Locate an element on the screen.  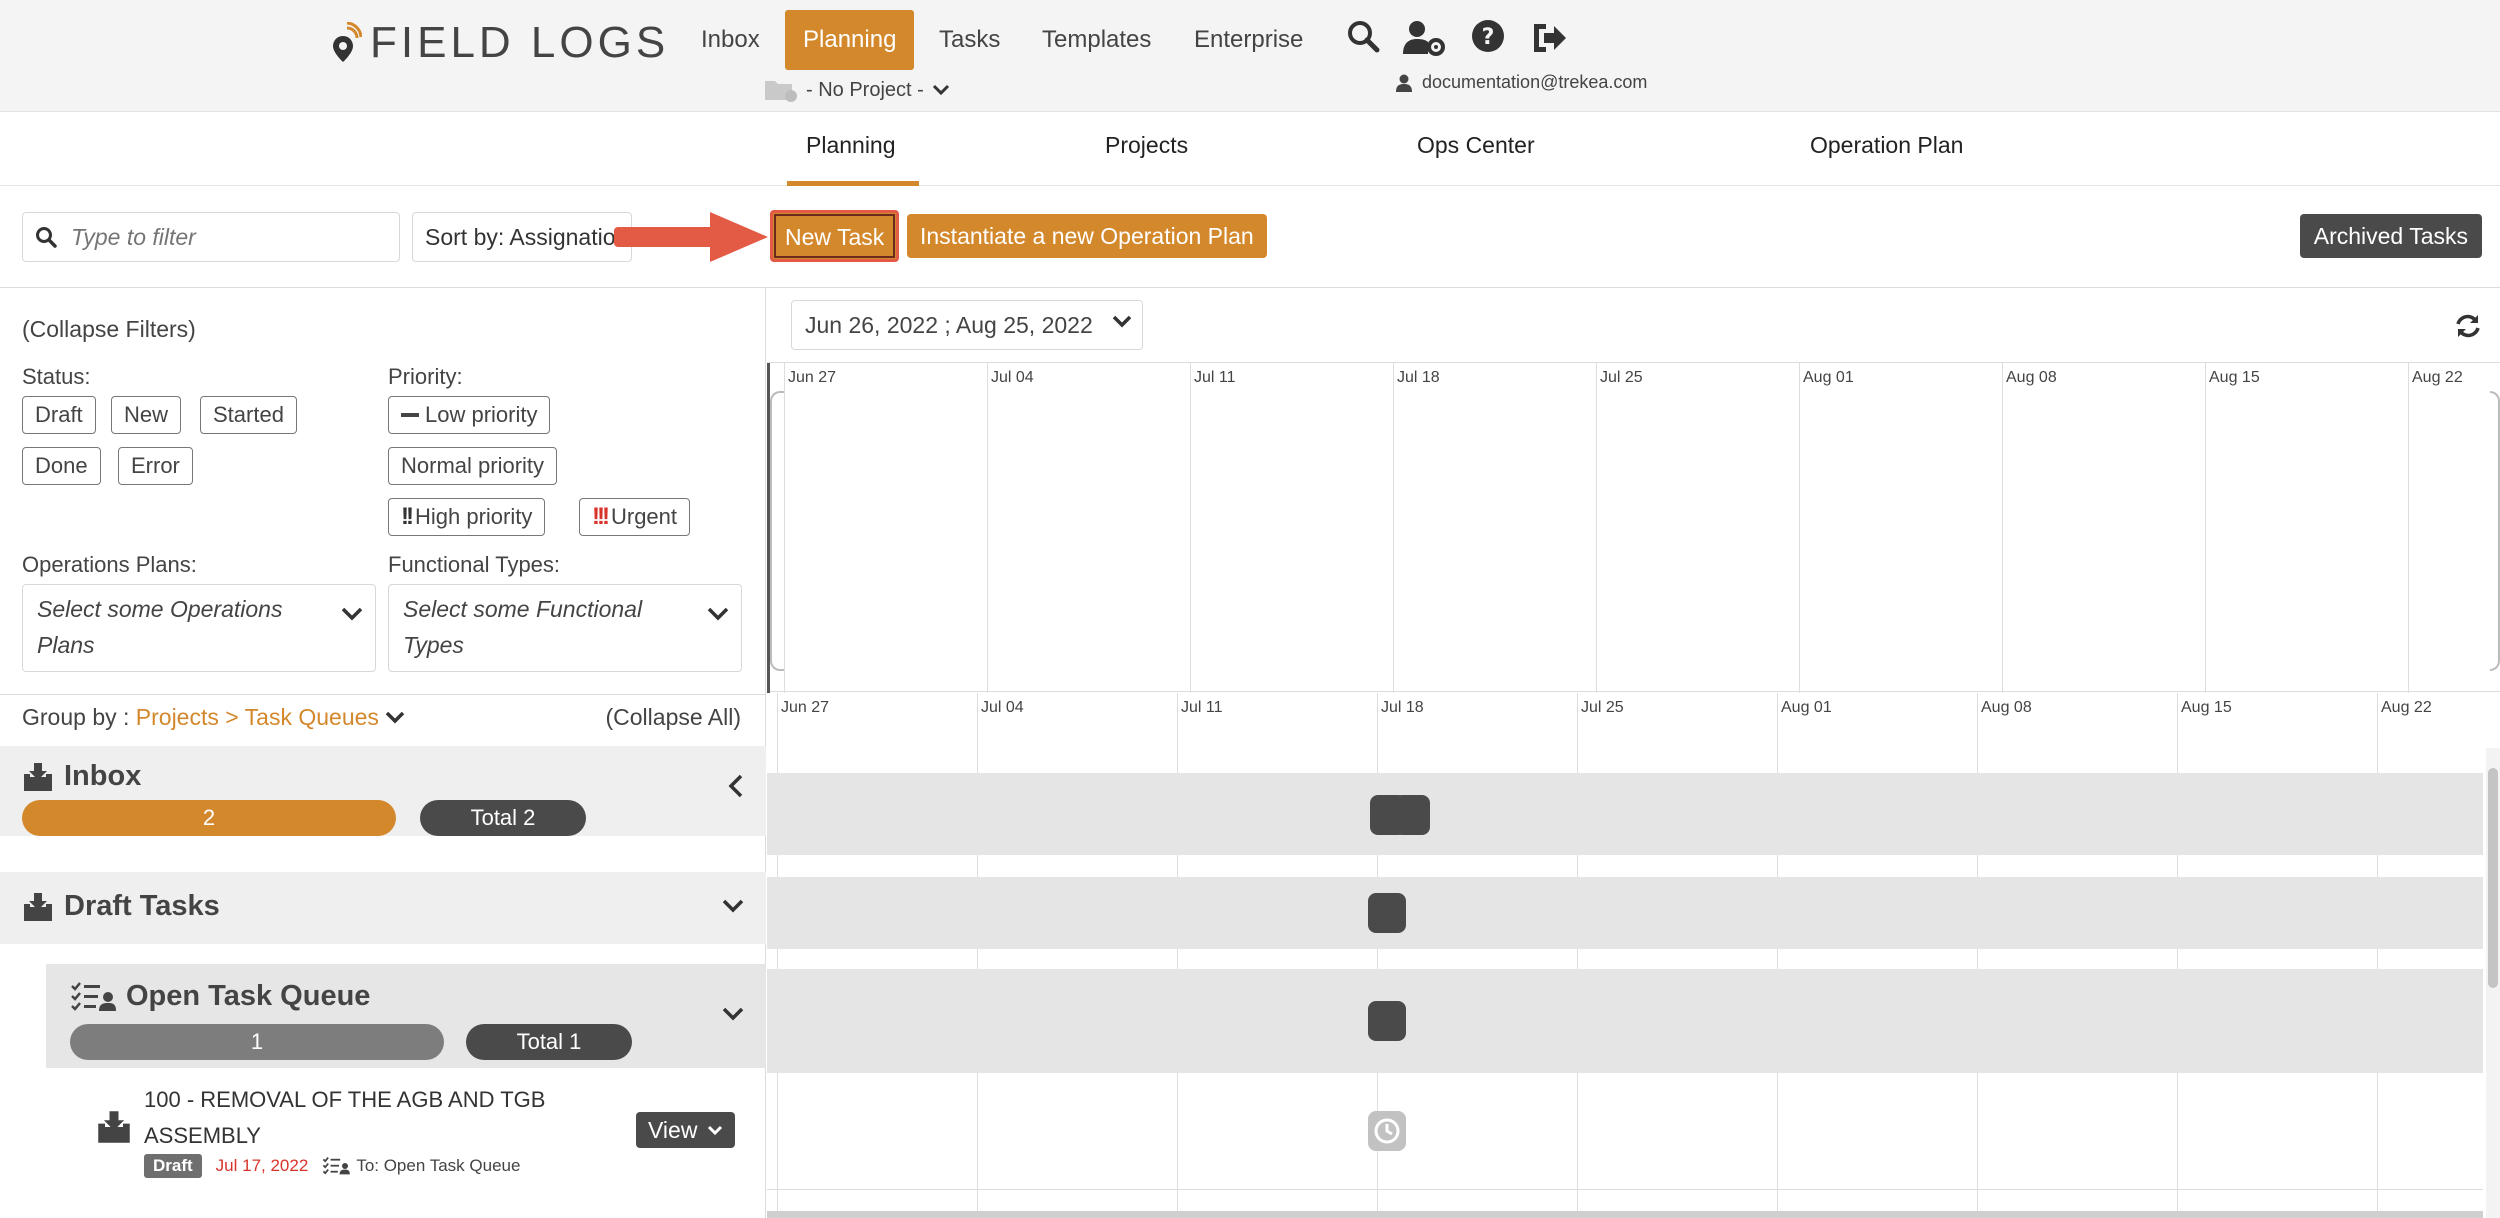
ops-plans-label: Operations Plans: is located at coordinates (109, 564).